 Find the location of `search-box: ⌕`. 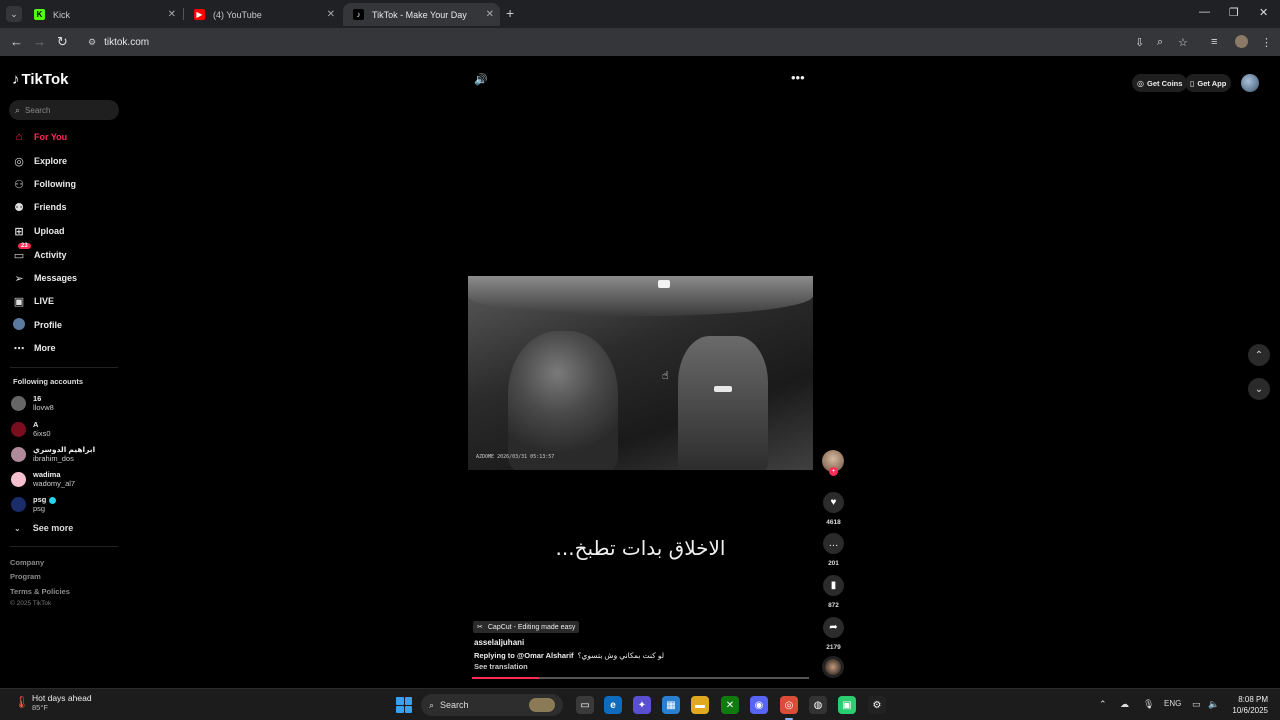

search-box: ⌕ is located at coordinates (64, 110).